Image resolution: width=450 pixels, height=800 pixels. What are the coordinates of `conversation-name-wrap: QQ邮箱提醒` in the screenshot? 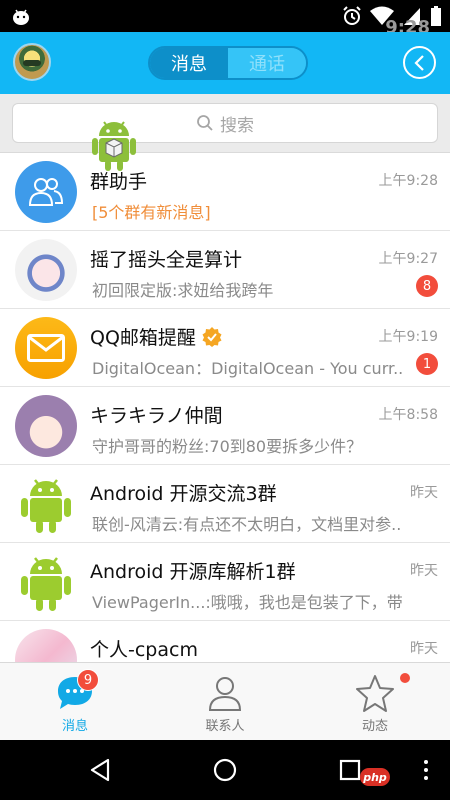 It's located at (156, 336).